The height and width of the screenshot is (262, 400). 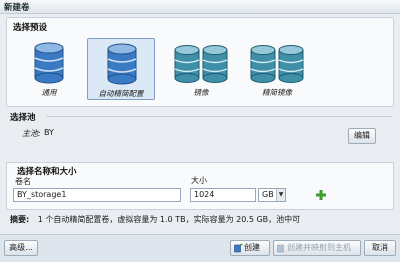 What do you see at coordinates (277, 64) in the screenshot?
I see `database-thin-mirror-icon` at bounding box center [277, 64].